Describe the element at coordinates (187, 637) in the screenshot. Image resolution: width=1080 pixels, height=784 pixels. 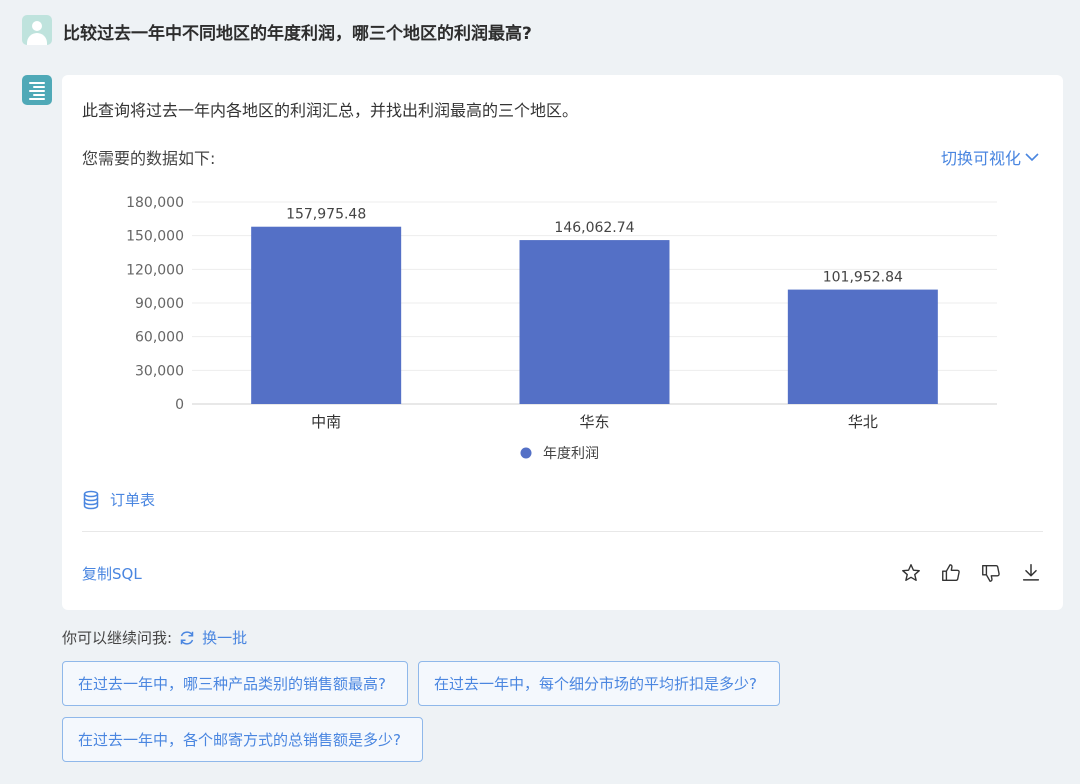
I see `refresh-icon` at that location.